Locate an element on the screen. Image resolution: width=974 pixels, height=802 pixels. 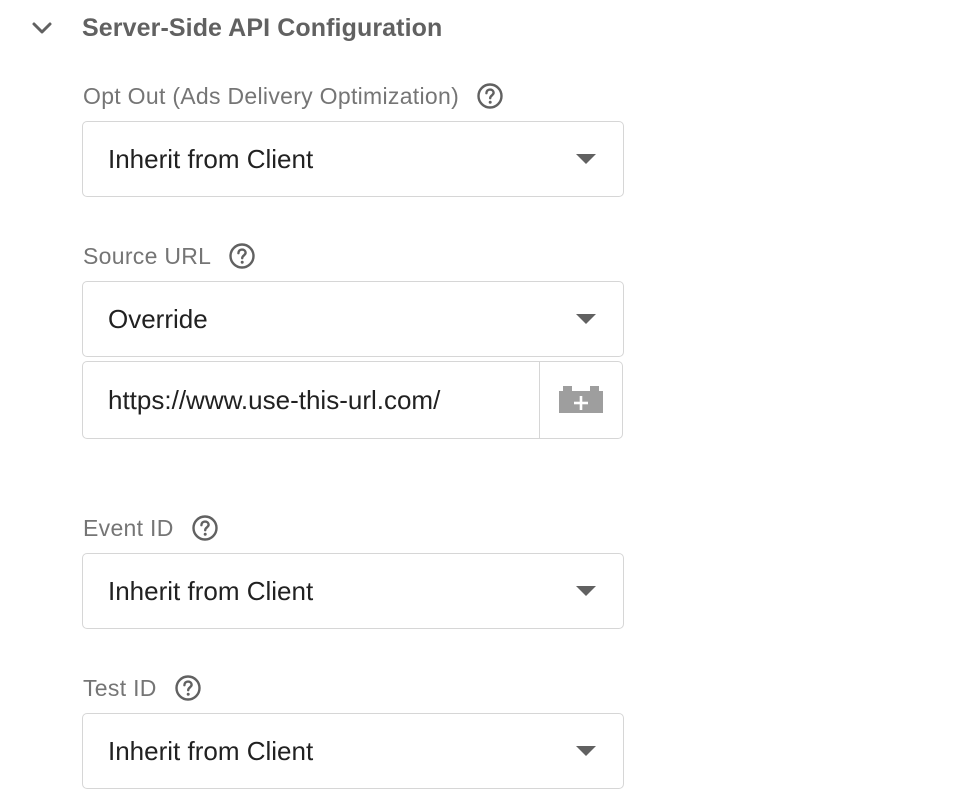
test-id-label-row: Test ID is located at coordinates (143, 688).